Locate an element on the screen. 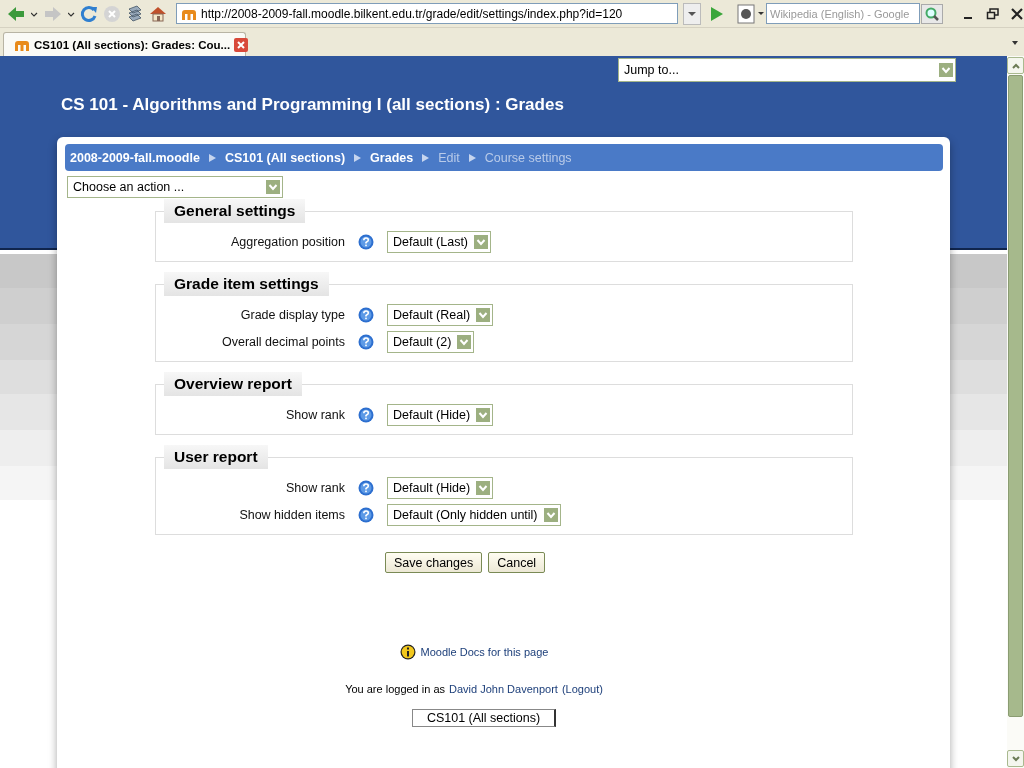 This screenshot has height=768, width=1024. breadcrumb-link: 2008-2009-fall.moodle is located at coordinates (135, 157).